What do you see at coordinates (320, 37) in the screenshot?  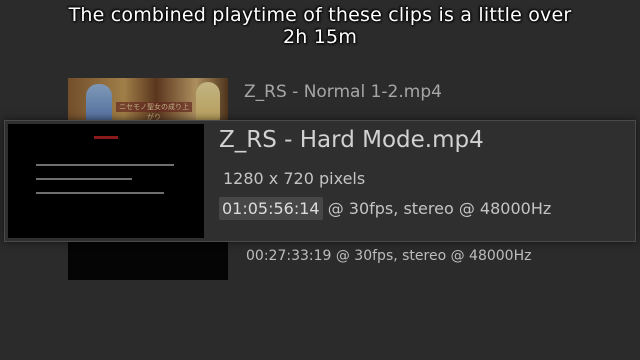 I see `caption-line-2: 2h 15m` at bounding box center [320, 37].